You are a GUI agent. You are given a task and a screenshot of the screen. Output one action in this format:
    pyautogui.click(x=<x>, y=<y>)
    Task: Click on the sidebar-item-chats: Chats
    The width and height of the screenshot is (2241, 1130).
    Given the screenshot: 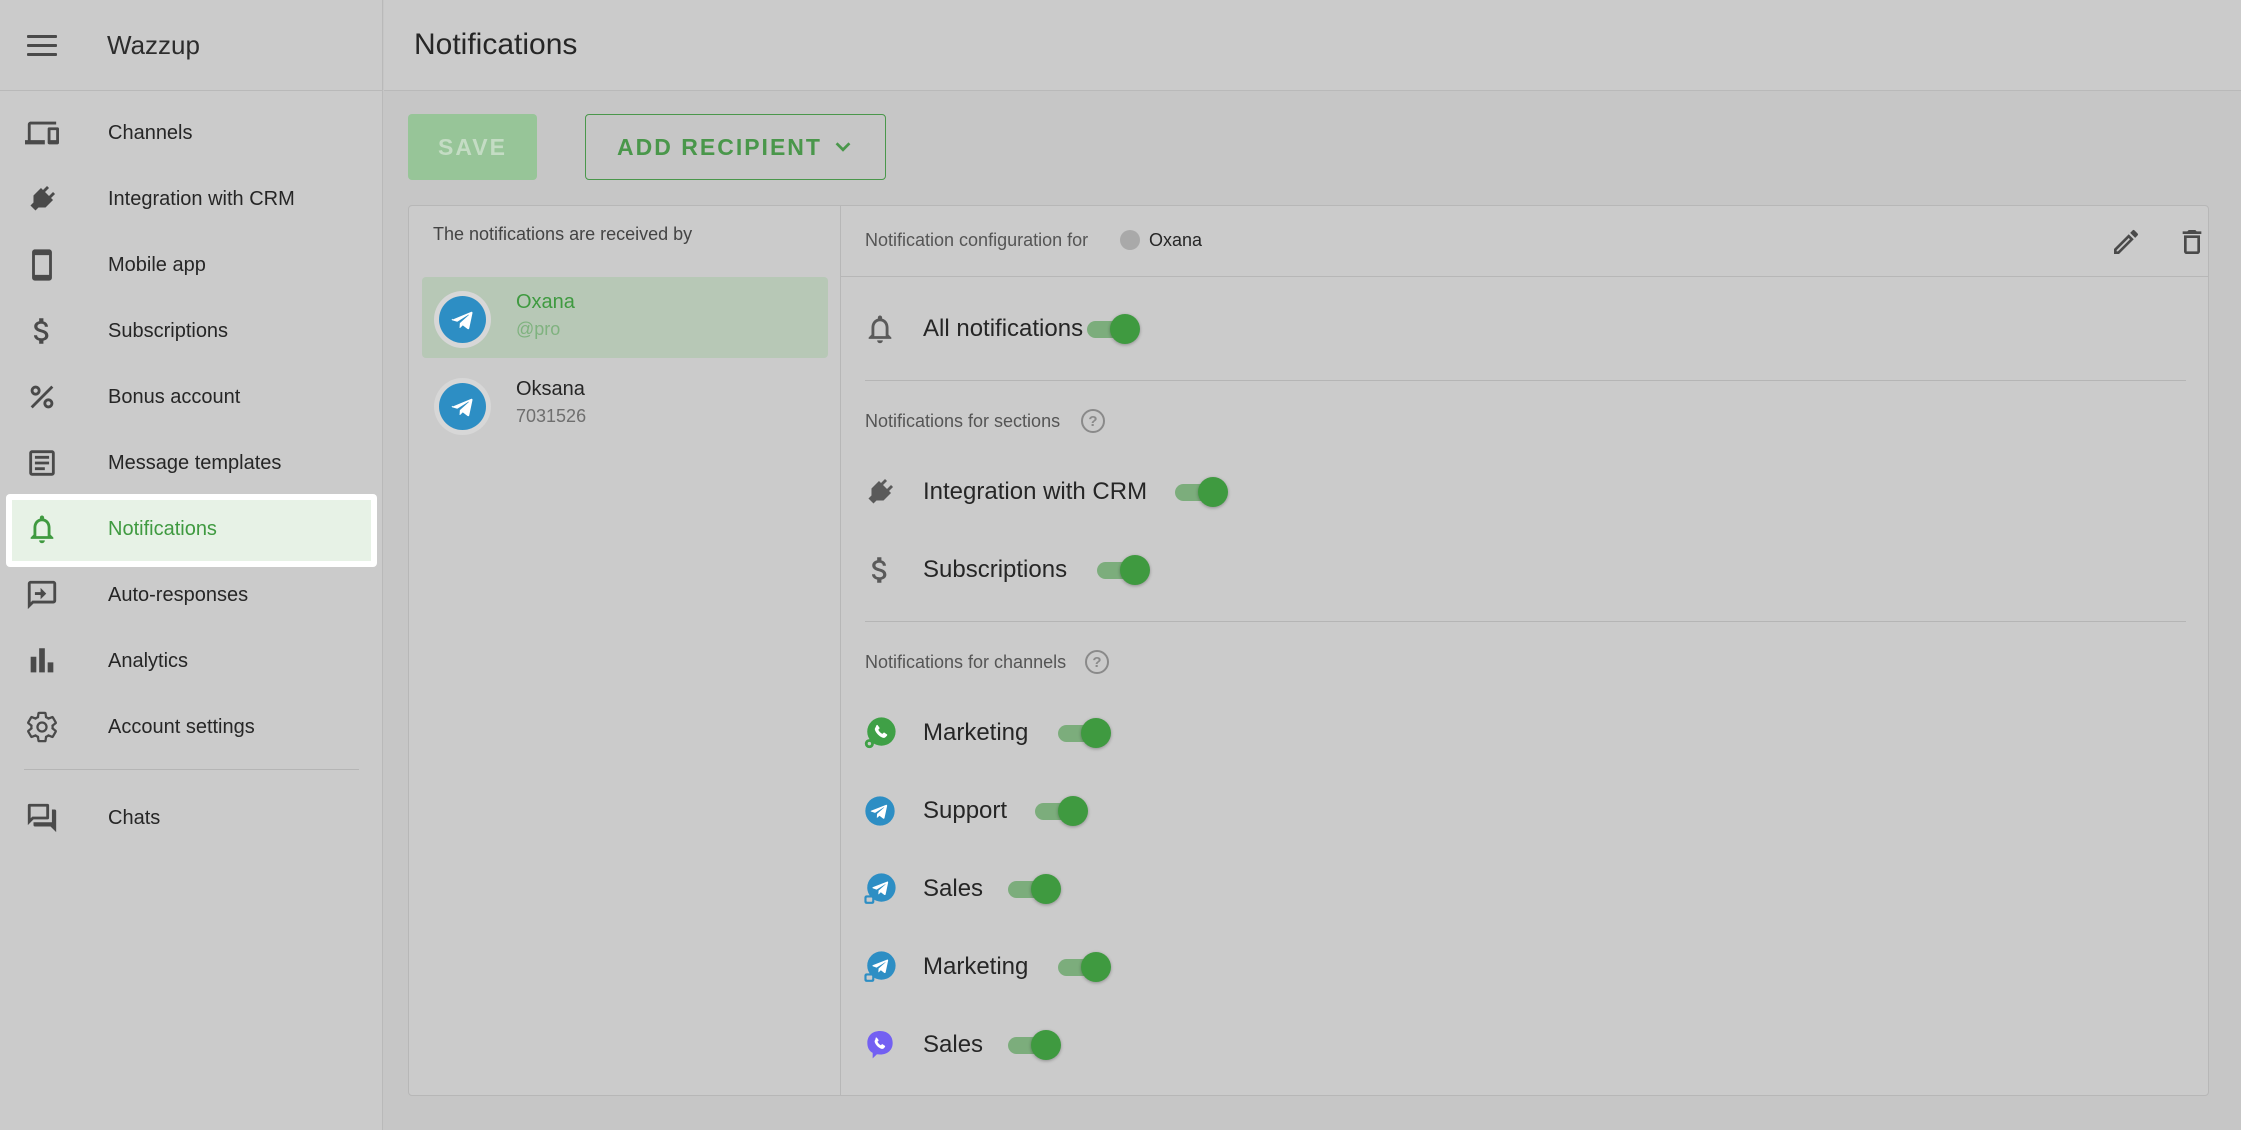 What is the action you would take?
    pyautogui.click(x=191, y=818)
    